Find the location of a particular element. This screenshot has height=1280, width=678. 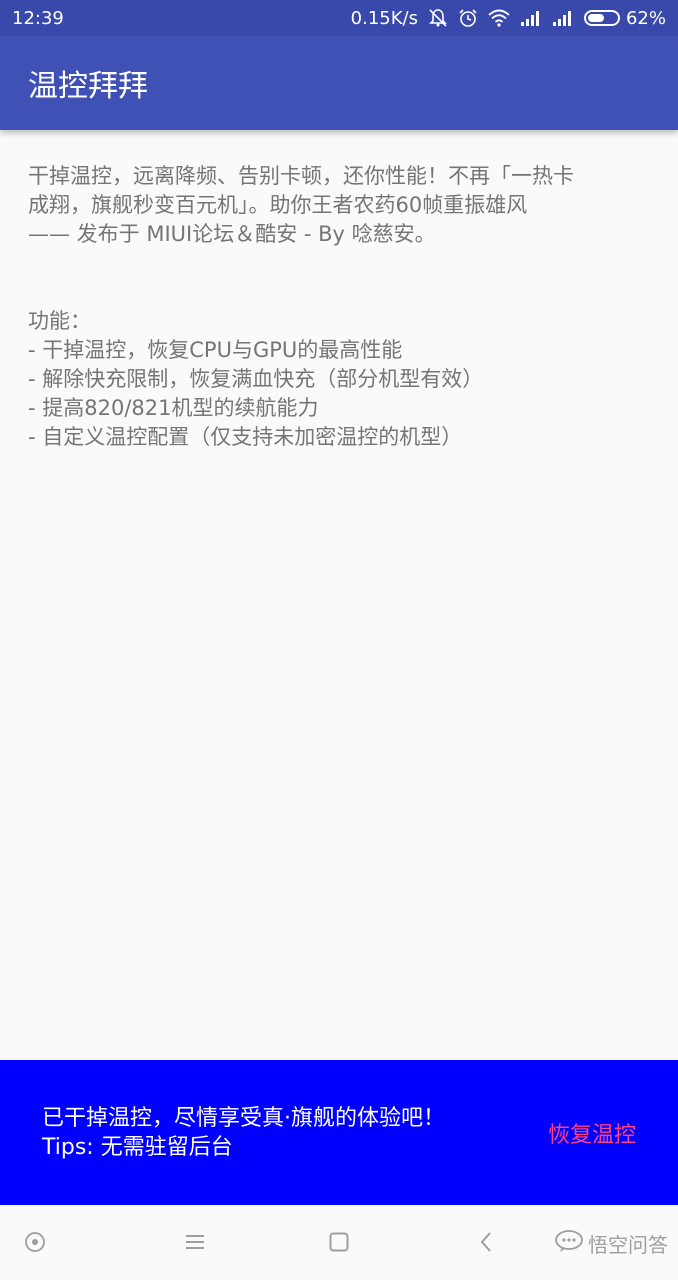

feature-item: - 自定义温控配置（仅支持未加密温控的机型） is located at coordinates (245, 437).